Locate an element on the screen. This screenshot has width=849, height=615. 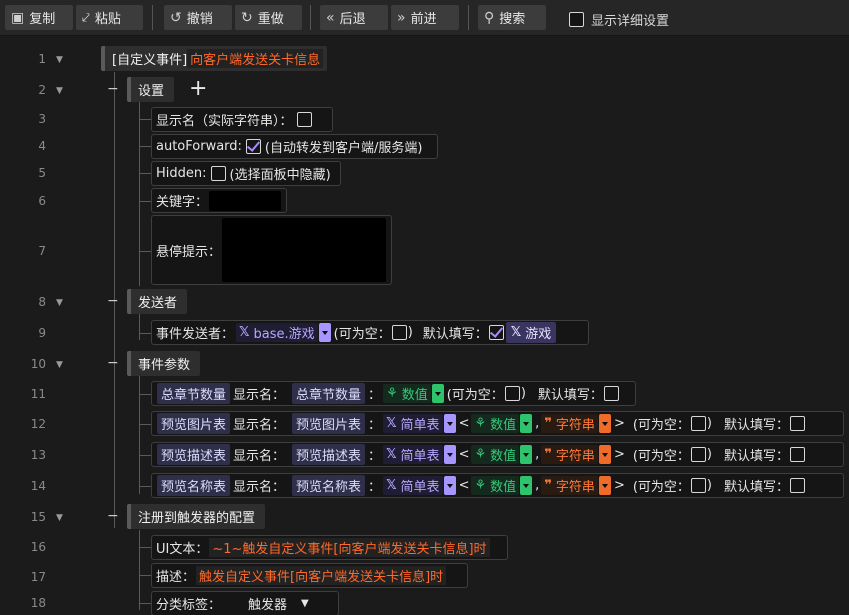
param-type-selector: ⚘ 数值 is located at coordinates (407, 393).